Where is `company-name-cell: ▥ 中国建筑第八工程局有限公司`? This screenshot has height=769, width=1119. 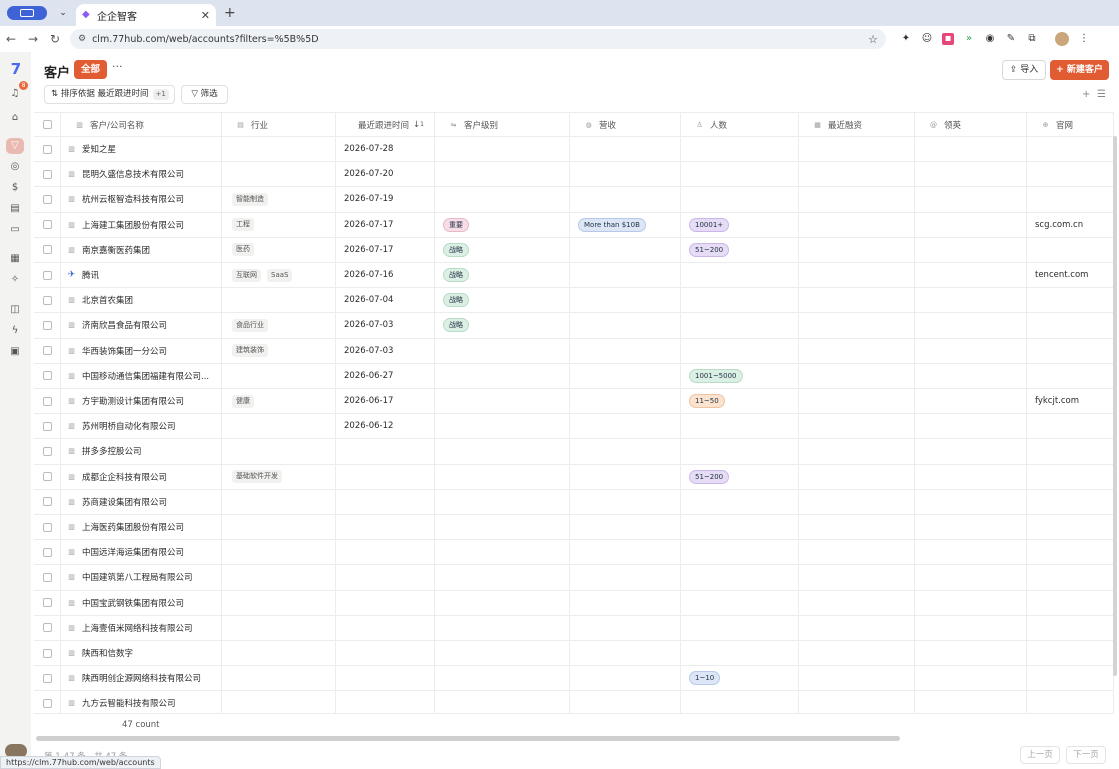
company-name-cell: ▥ 中国建筑第八工程局有限公司 is located at coordinates (141, 577).